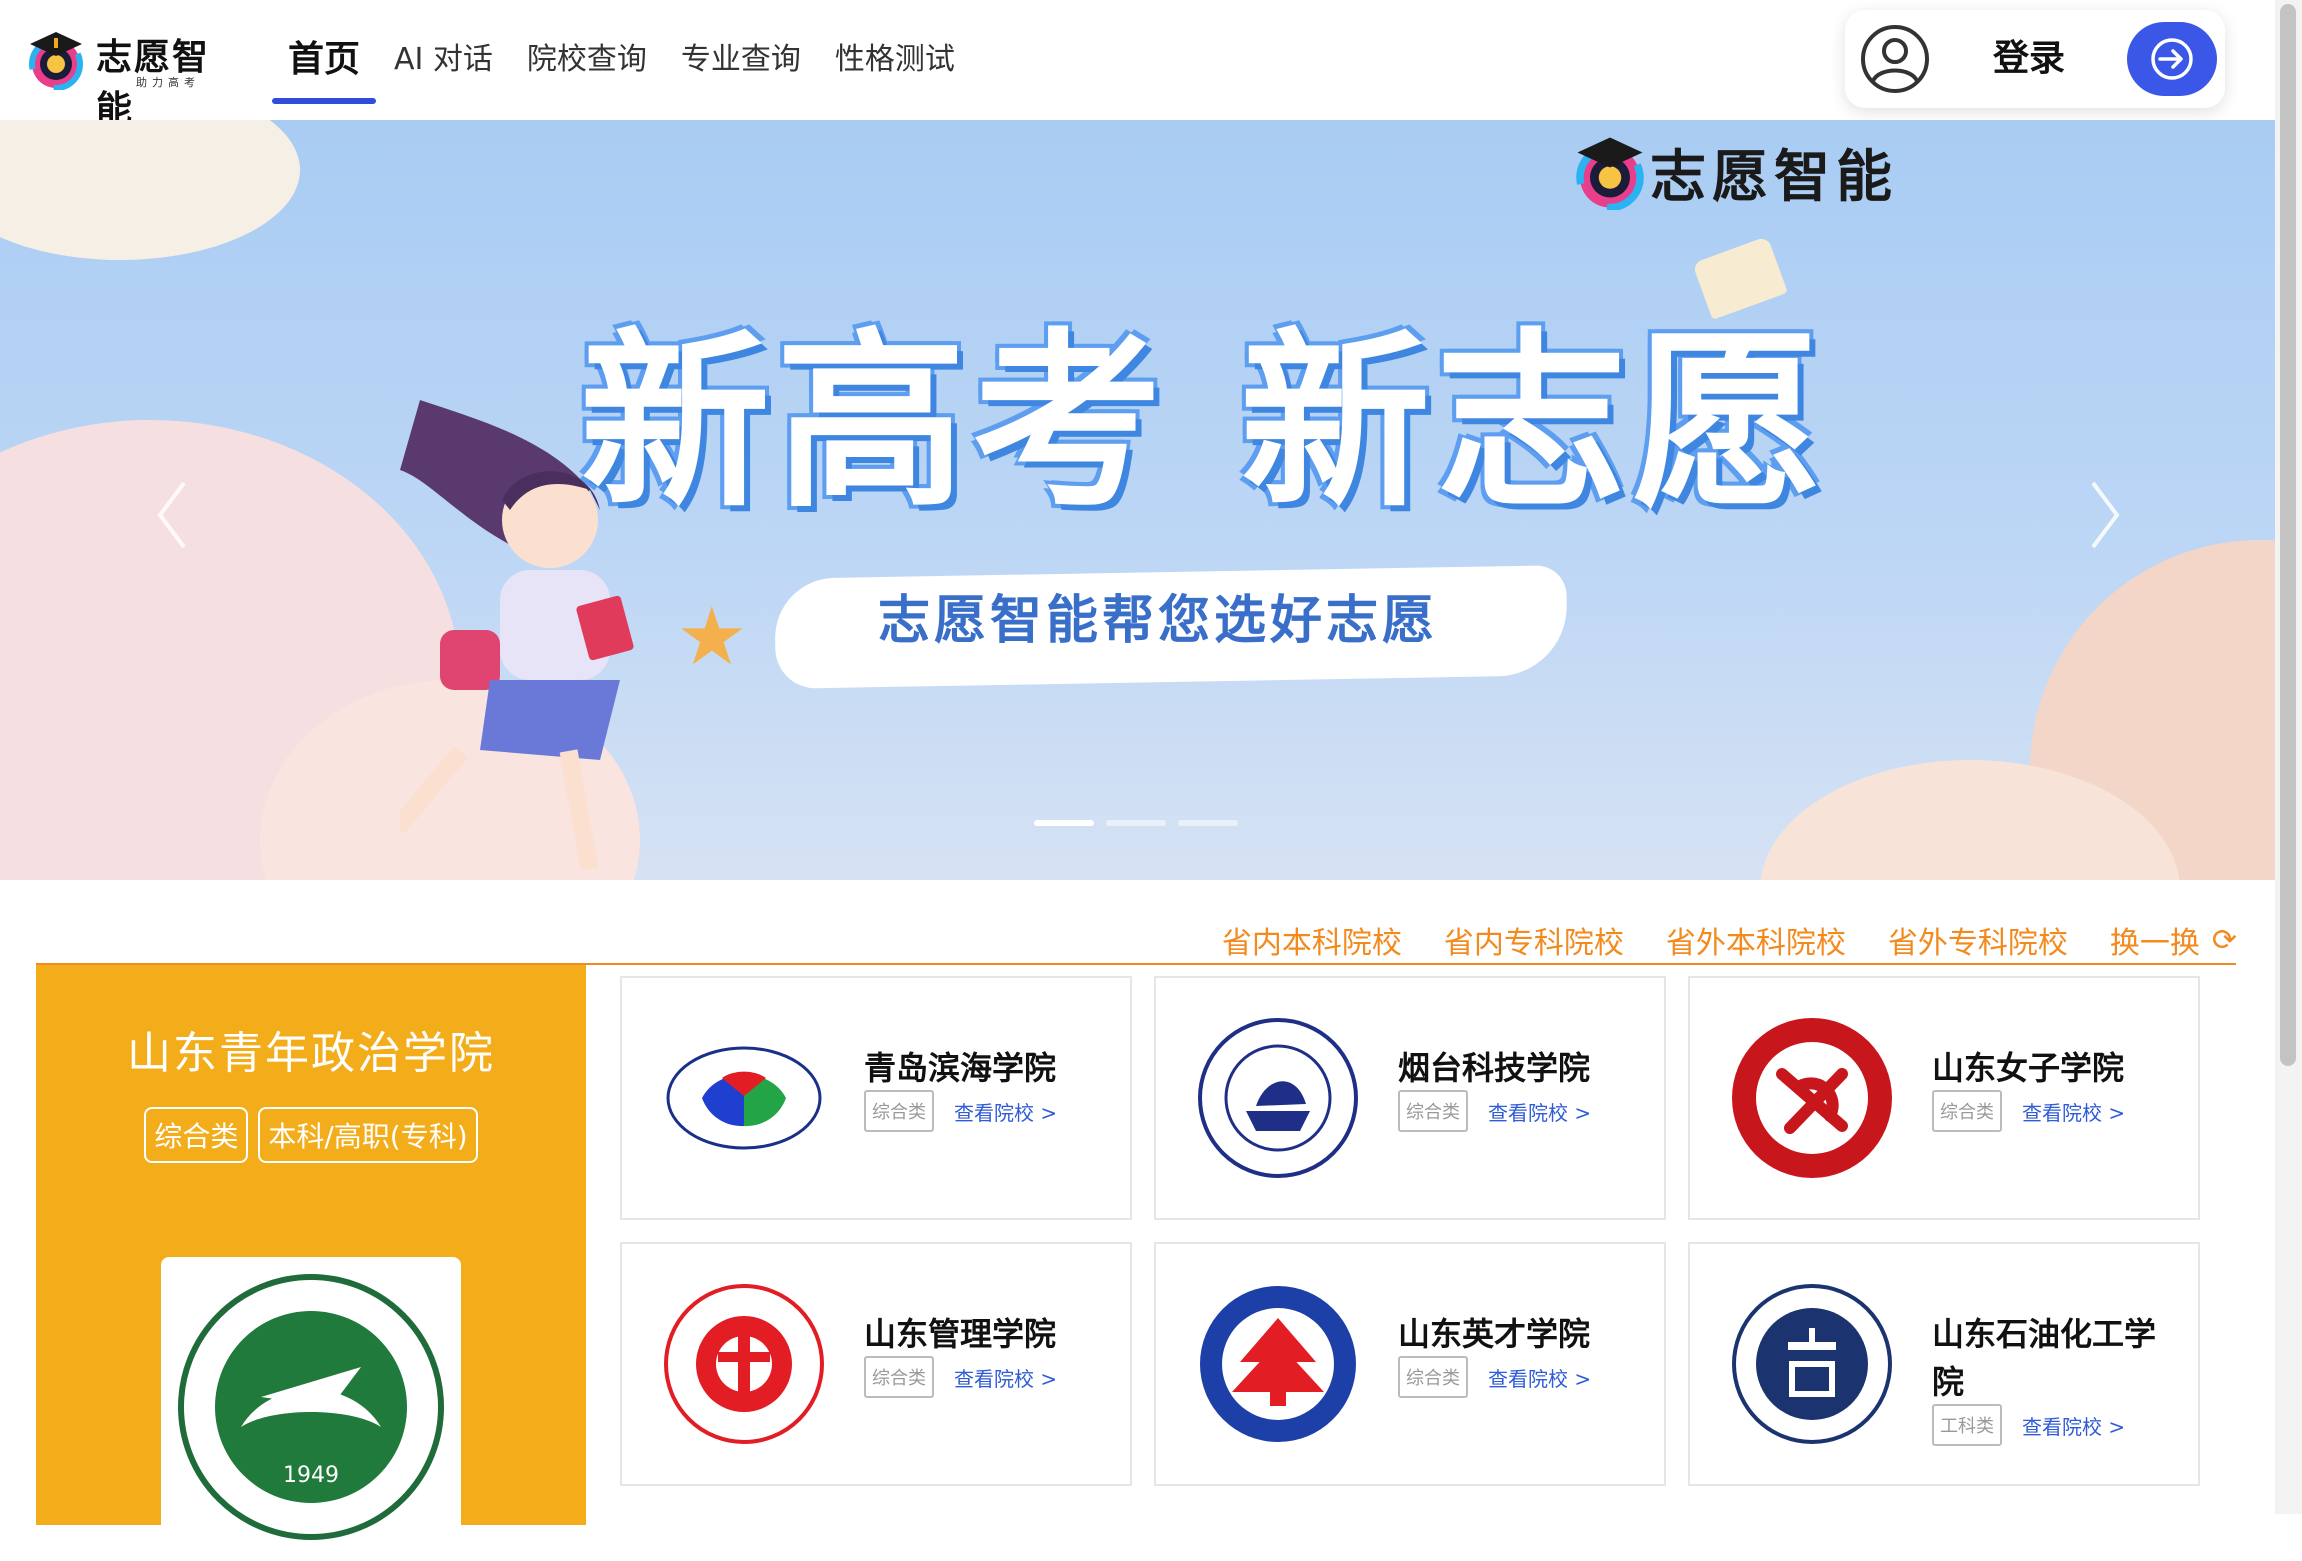 The width and height of the screenshot is (2302, 1561). What do you see at coordinates (960, 1068) in the screenshot?
I see `school-name: 青岛滨海学院` at bounding box center [960, 1068].